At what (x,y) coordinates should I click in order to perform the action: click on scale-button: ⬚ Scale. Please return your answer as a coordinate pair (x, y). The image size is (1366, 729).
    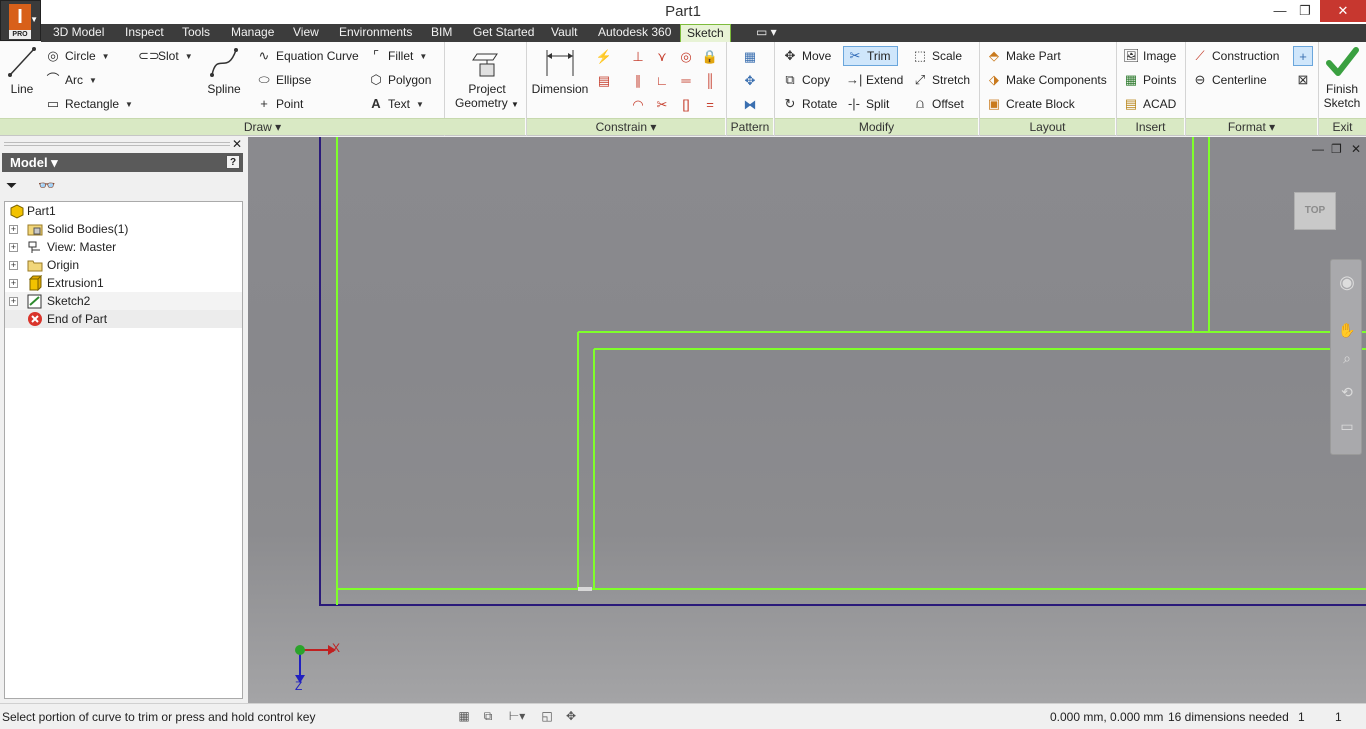
    Looking at the image, I should click on (937, 56).